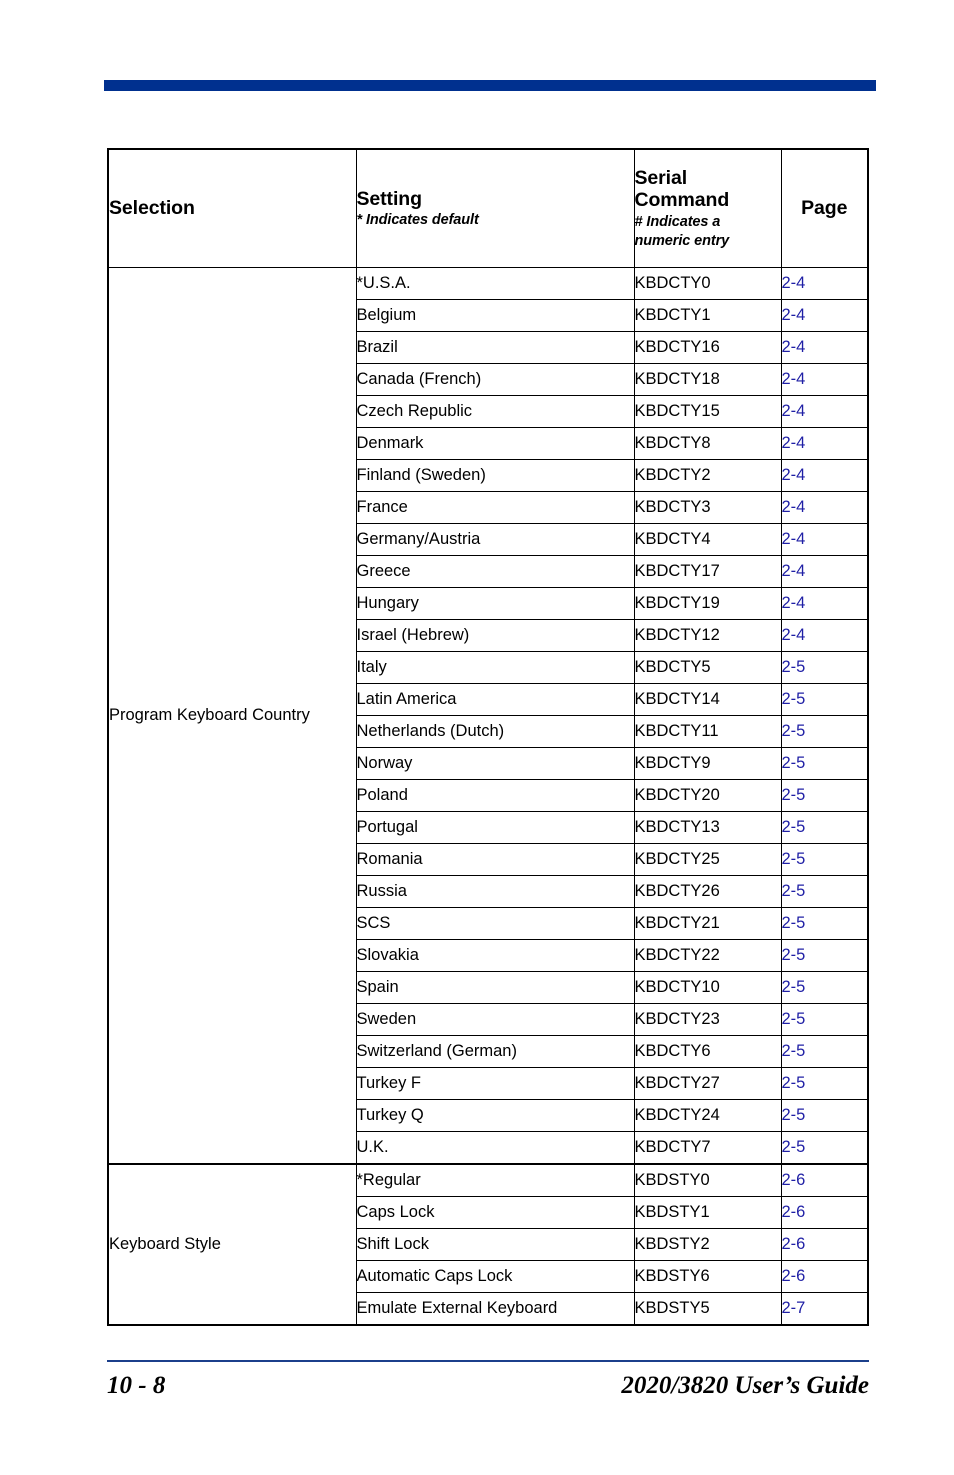  Describe the element at coordinates (495, 1244) in the screenshot. I see `setting-cell: Shift Lock` at that location.